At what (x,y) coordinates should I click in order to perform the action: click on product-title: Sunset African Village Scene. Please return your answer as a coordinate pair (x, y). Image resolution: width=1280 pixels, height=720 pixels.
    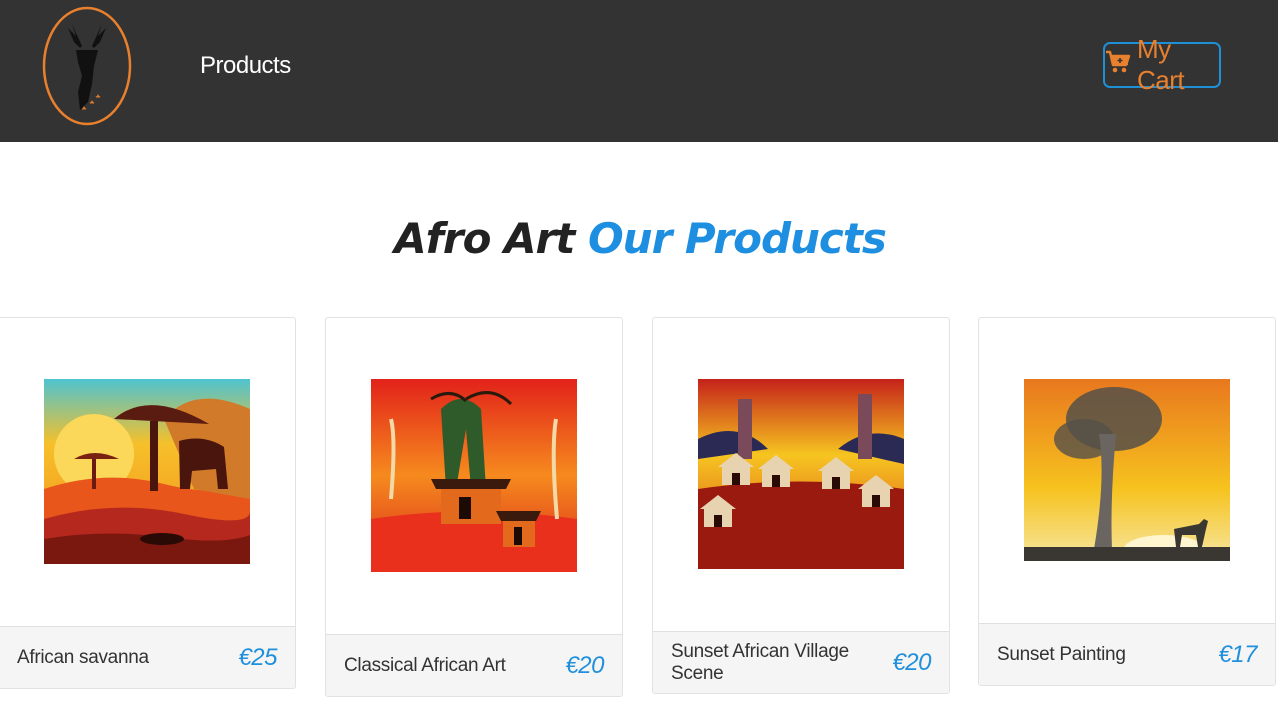
    Looking at the image, I should click on (781, 663).